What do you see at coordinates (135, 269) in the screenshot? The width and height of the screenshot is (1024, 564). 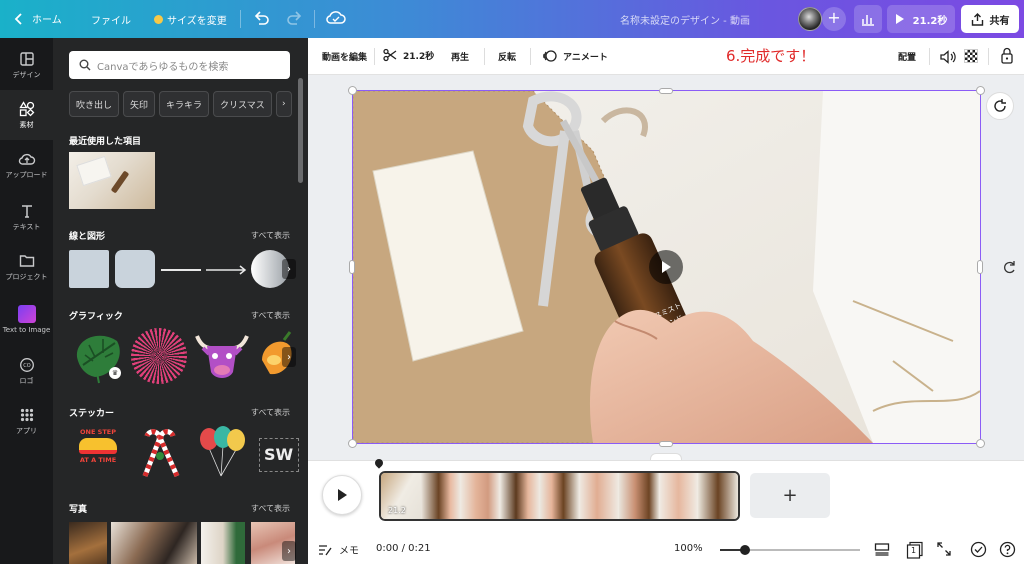 I see `shape-rounded-square` at bounding box center [135, 269].